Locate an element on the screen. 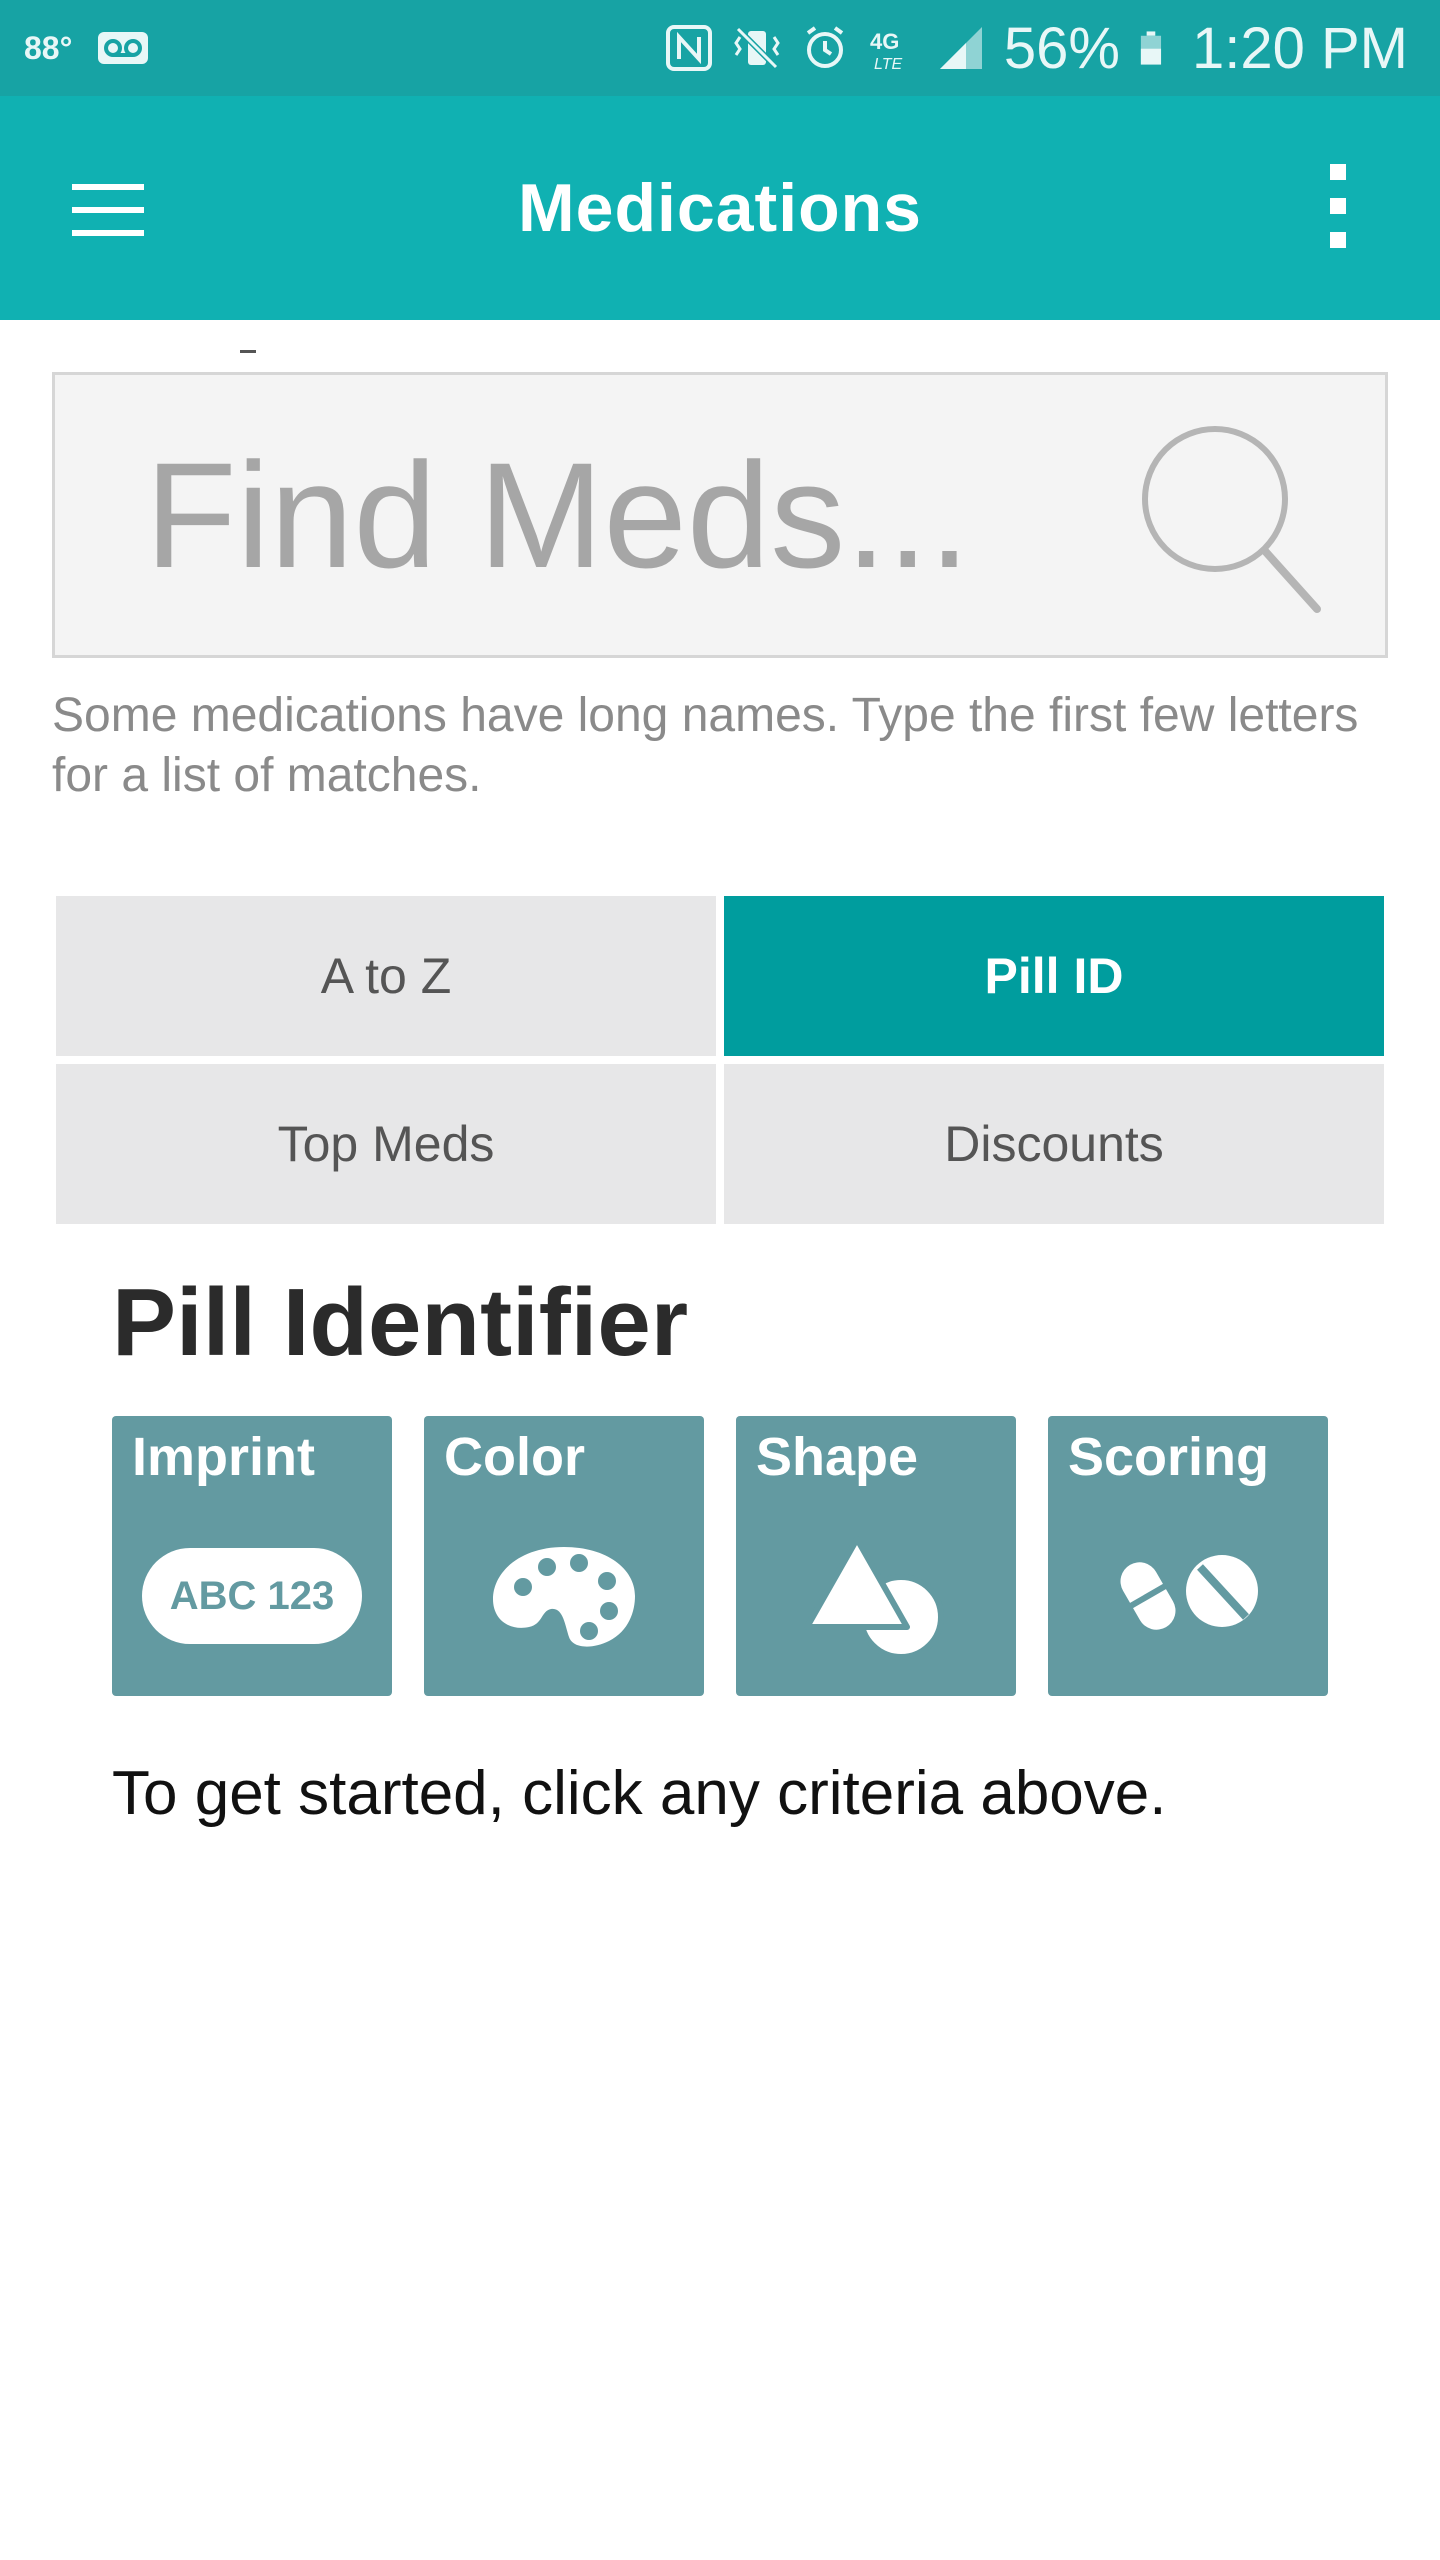 This screenshot has height=2560, width=1440. tab-pill-id: Pill ID is located at coordinates (1054, 976).